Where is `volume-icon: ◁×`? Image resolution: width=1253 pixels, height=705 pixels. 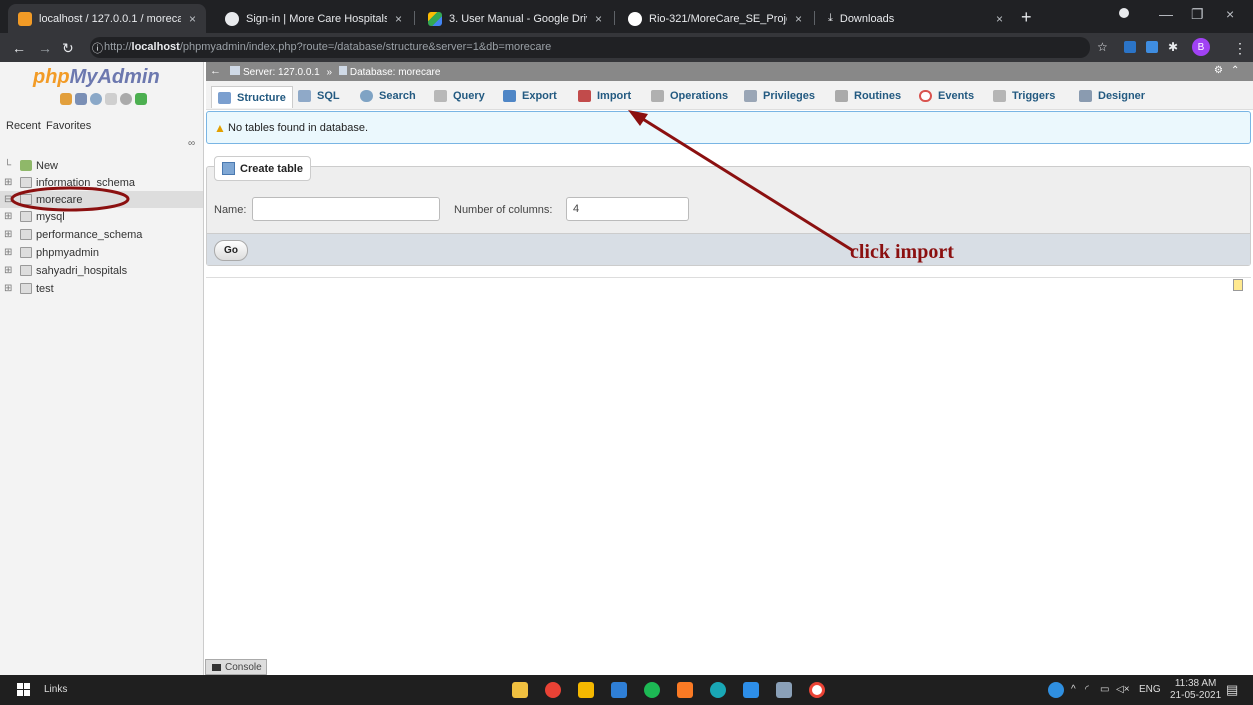
volume-icon: ◁× is located at coordinates (1123, 689).